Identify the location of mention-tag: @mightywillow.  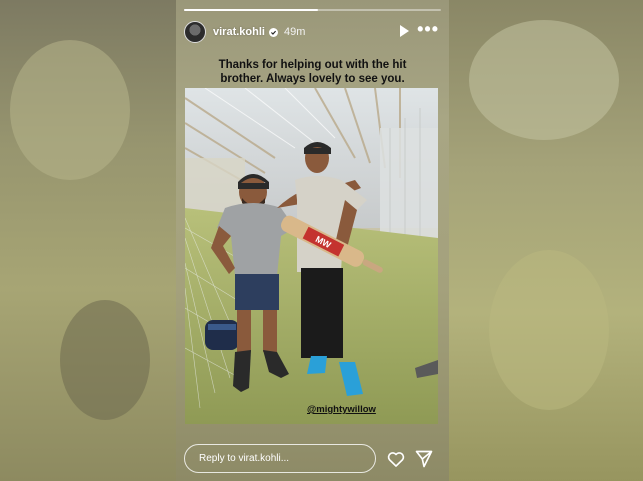
(341, 409).